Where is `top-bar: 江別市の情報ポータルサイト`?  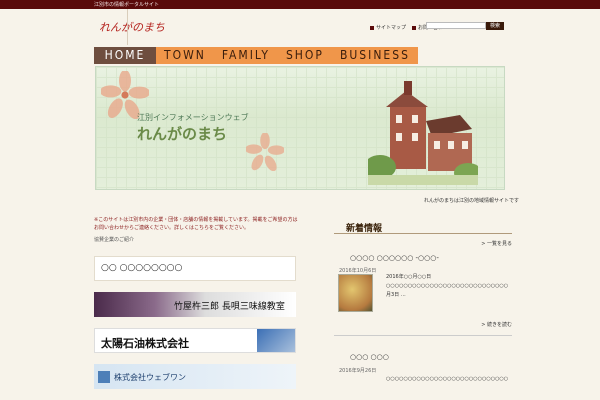 top-bar: 江別市の情報ポータルサイト is located at coordinates (300, 4).